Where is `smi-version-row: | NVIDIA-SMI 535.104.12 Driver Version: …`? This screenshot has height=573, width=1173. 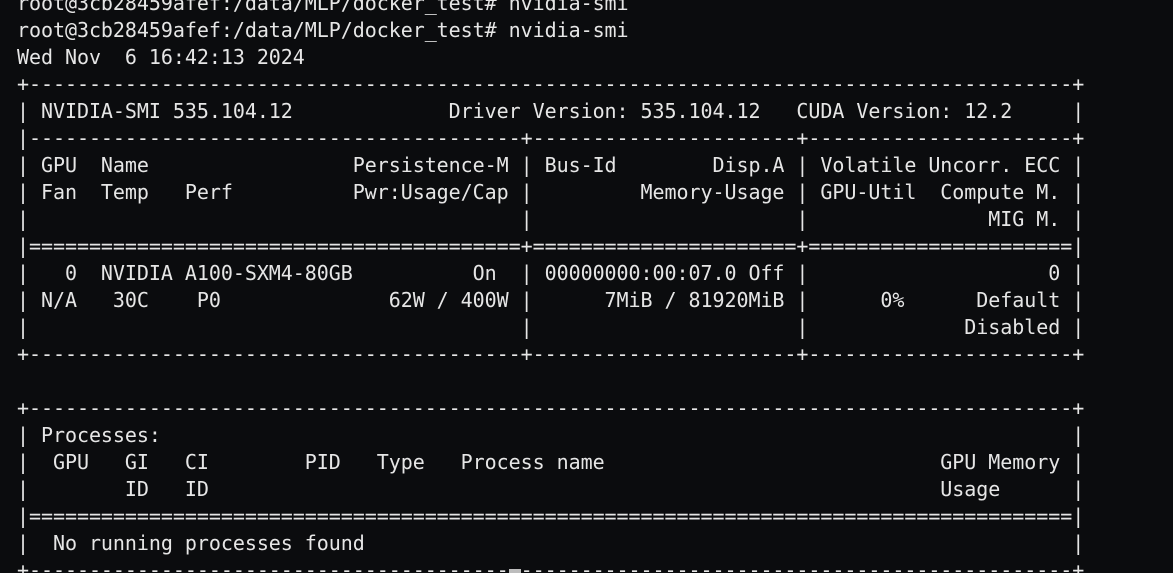 smi-version-row: | NVIDIA-SMI 535.104.12 Driver Version: … is located at coordinates (551, 111).